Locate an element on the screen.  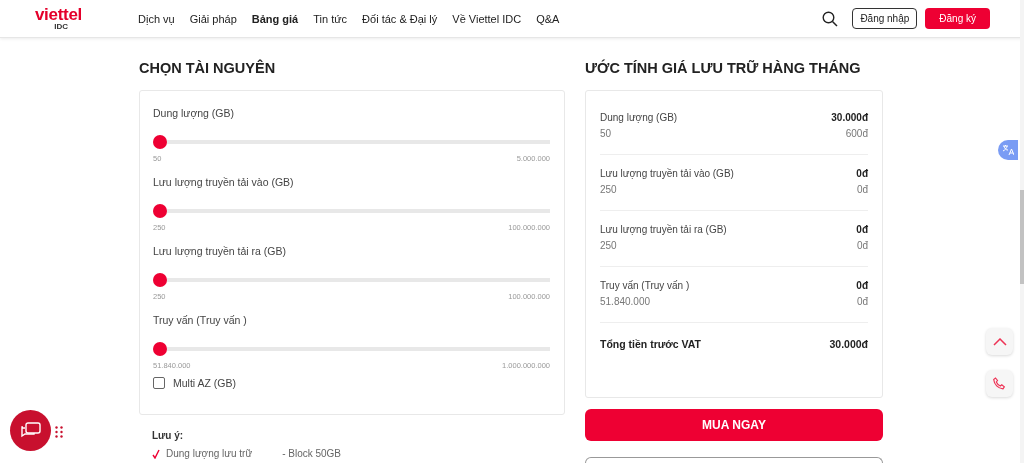
item-label: Lưu lượng truyền tải ra (GB) is located at coordinates (663, 230).